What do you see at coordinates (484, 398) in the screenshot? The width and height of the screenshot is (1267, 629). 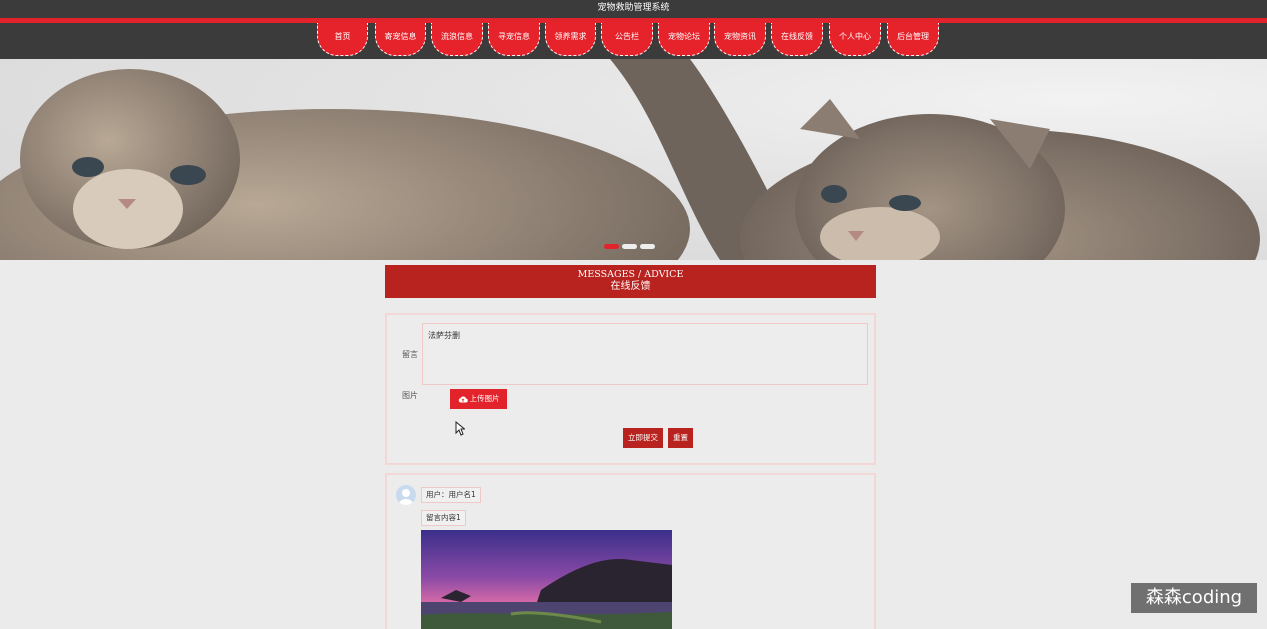 I see `upload-image-label: 上传图片` at bounding box center [484, 398].